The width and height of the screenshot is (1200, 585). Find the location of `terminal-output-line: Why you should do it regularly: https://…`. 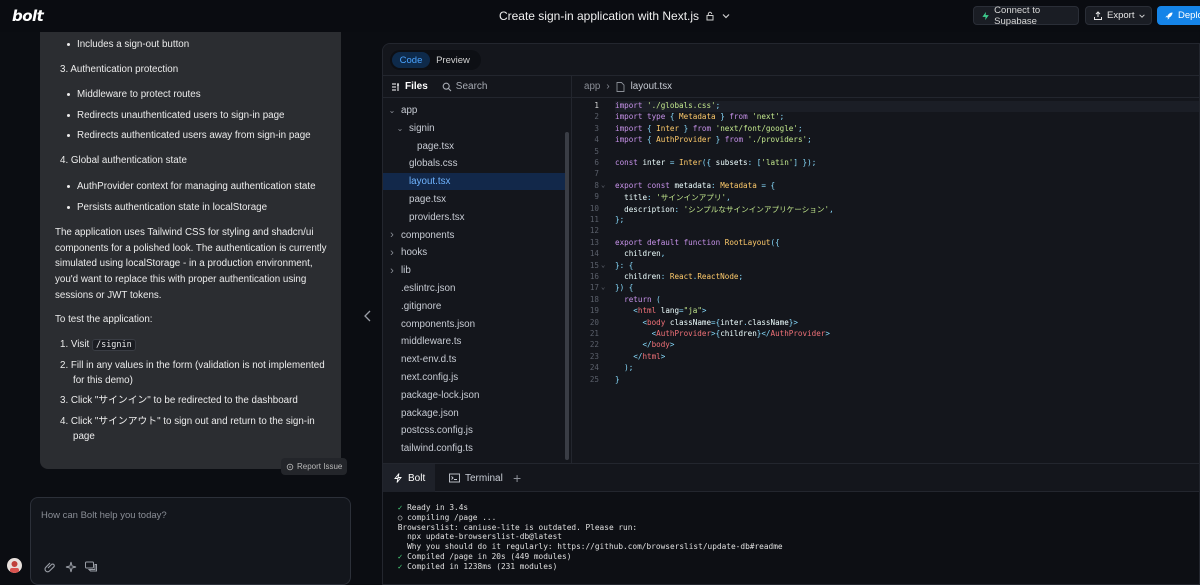

terminal-output-line: Why you should do it regularly: https://… is located at coordinates (588, 546).